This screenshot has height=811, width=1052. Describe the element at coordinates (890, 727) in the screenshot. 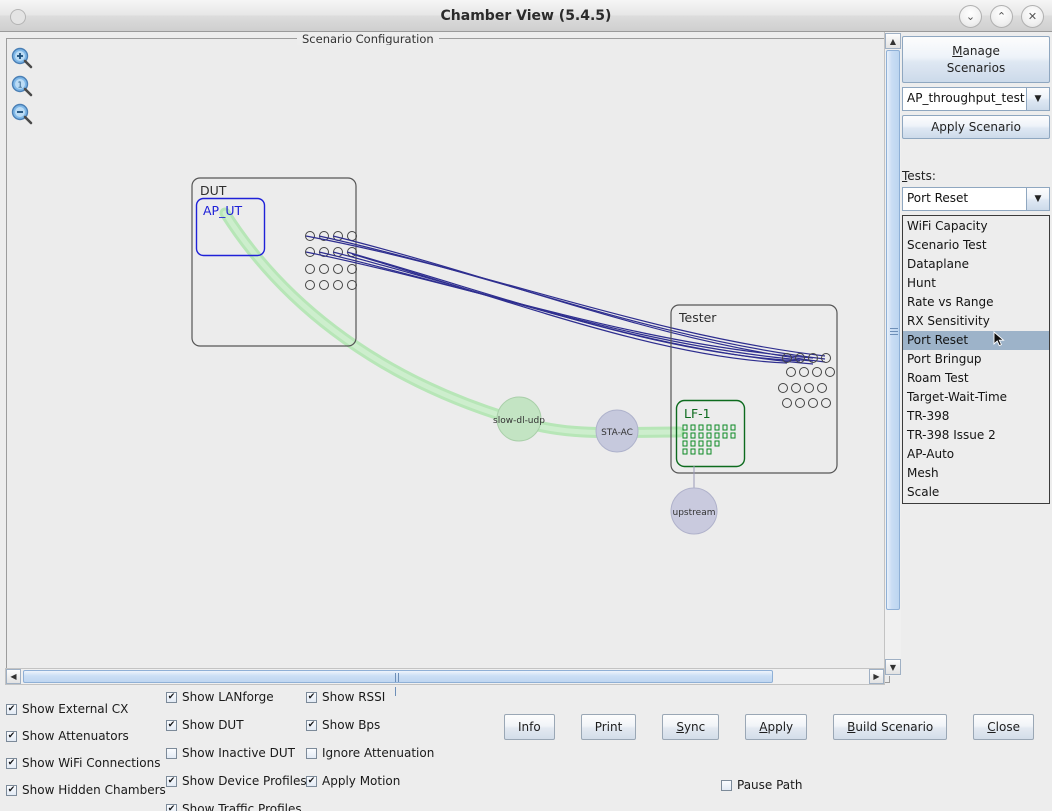

I see `build-scenario-button: Build Scenario` at that location.